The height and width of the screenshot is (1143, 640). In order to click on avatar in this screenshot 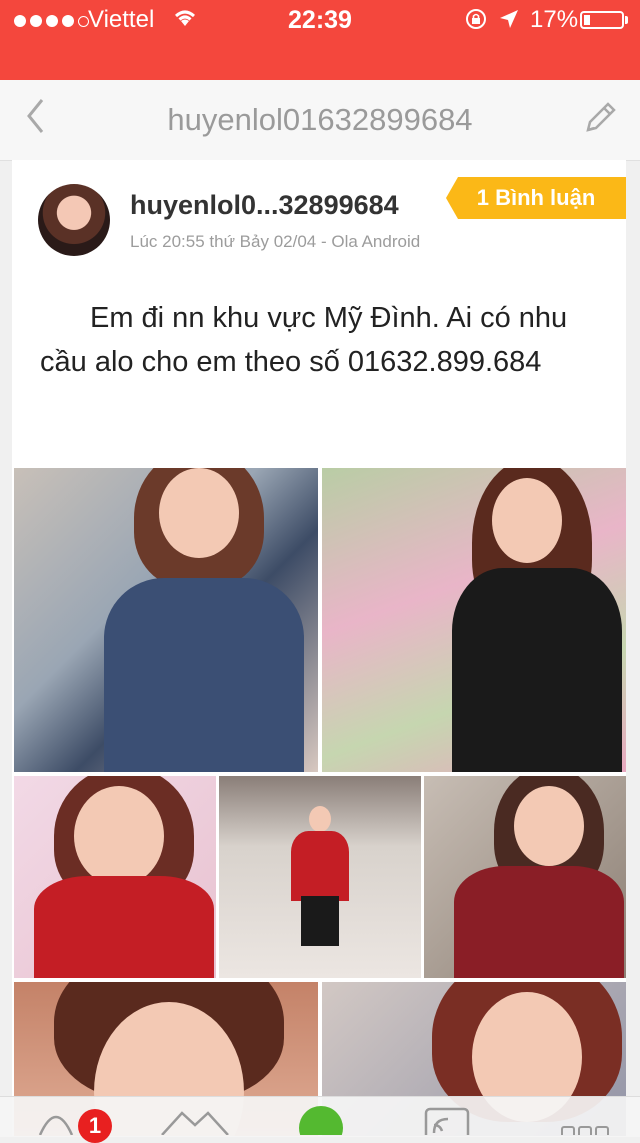, I will do `click(74, 220)`.